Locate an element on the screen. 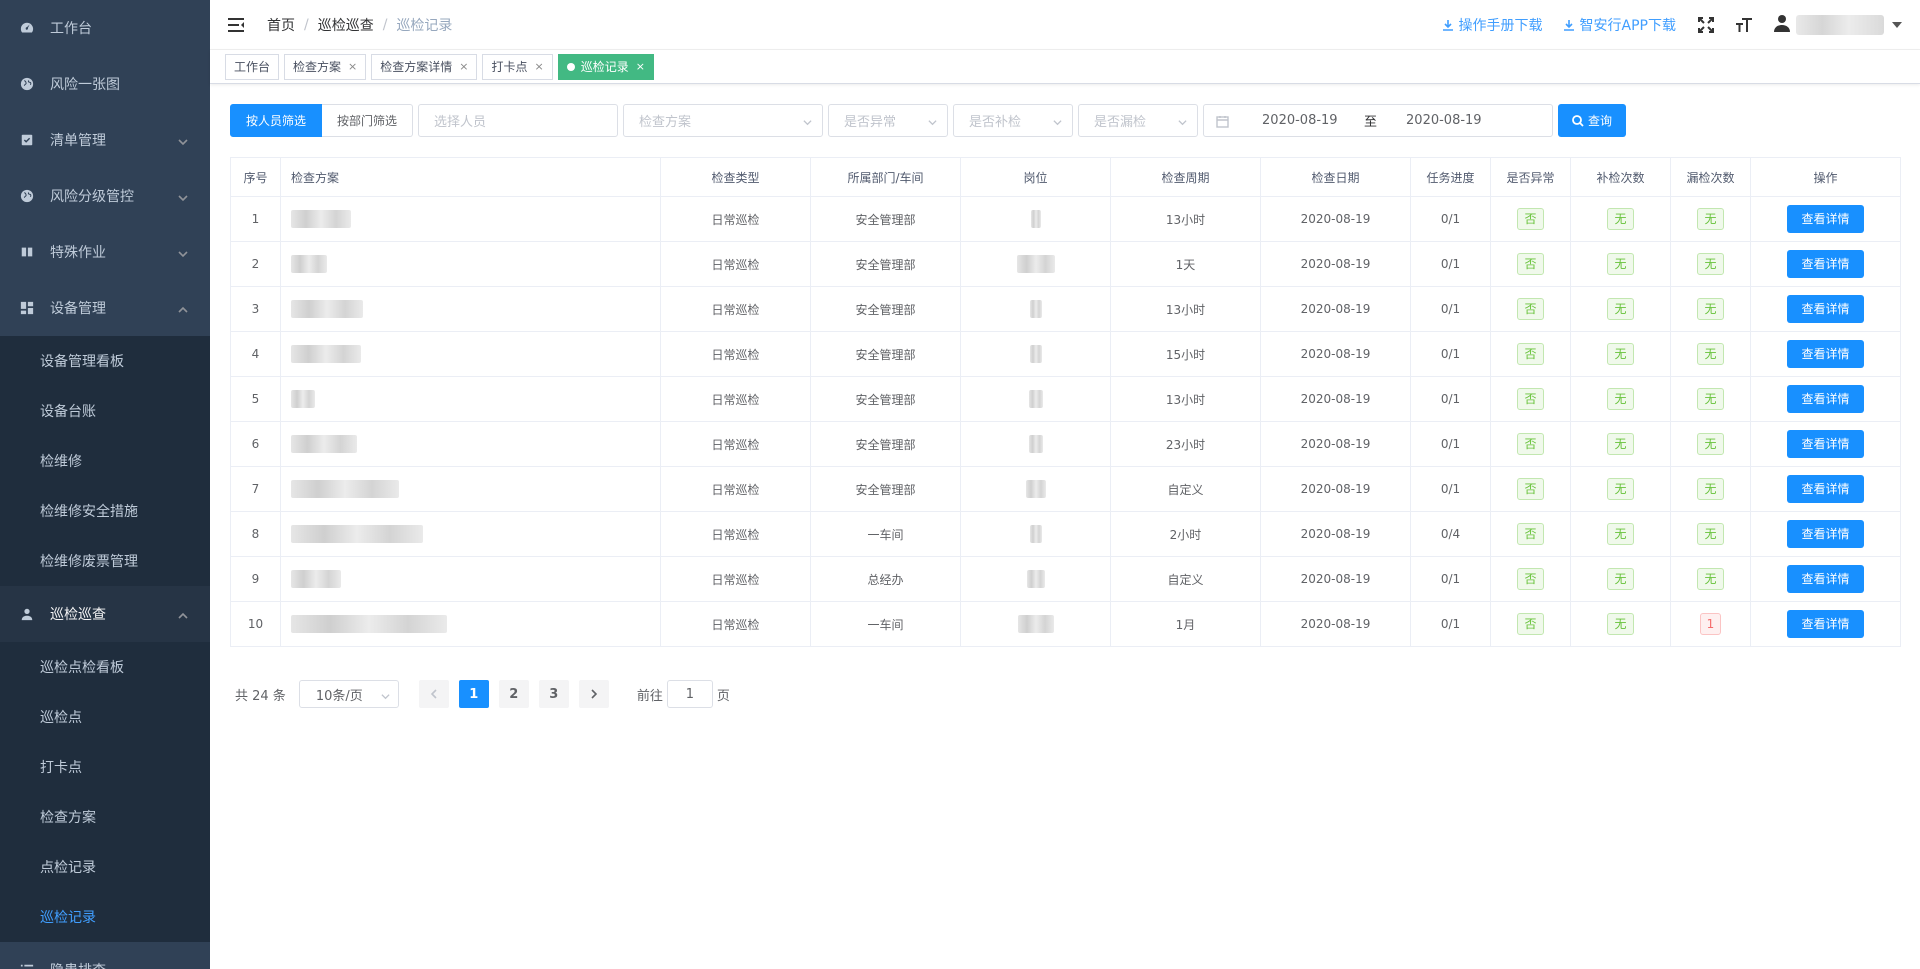 This screenshot has width=1920, height=969. prev-page-button is located at coordinates (433, 694).